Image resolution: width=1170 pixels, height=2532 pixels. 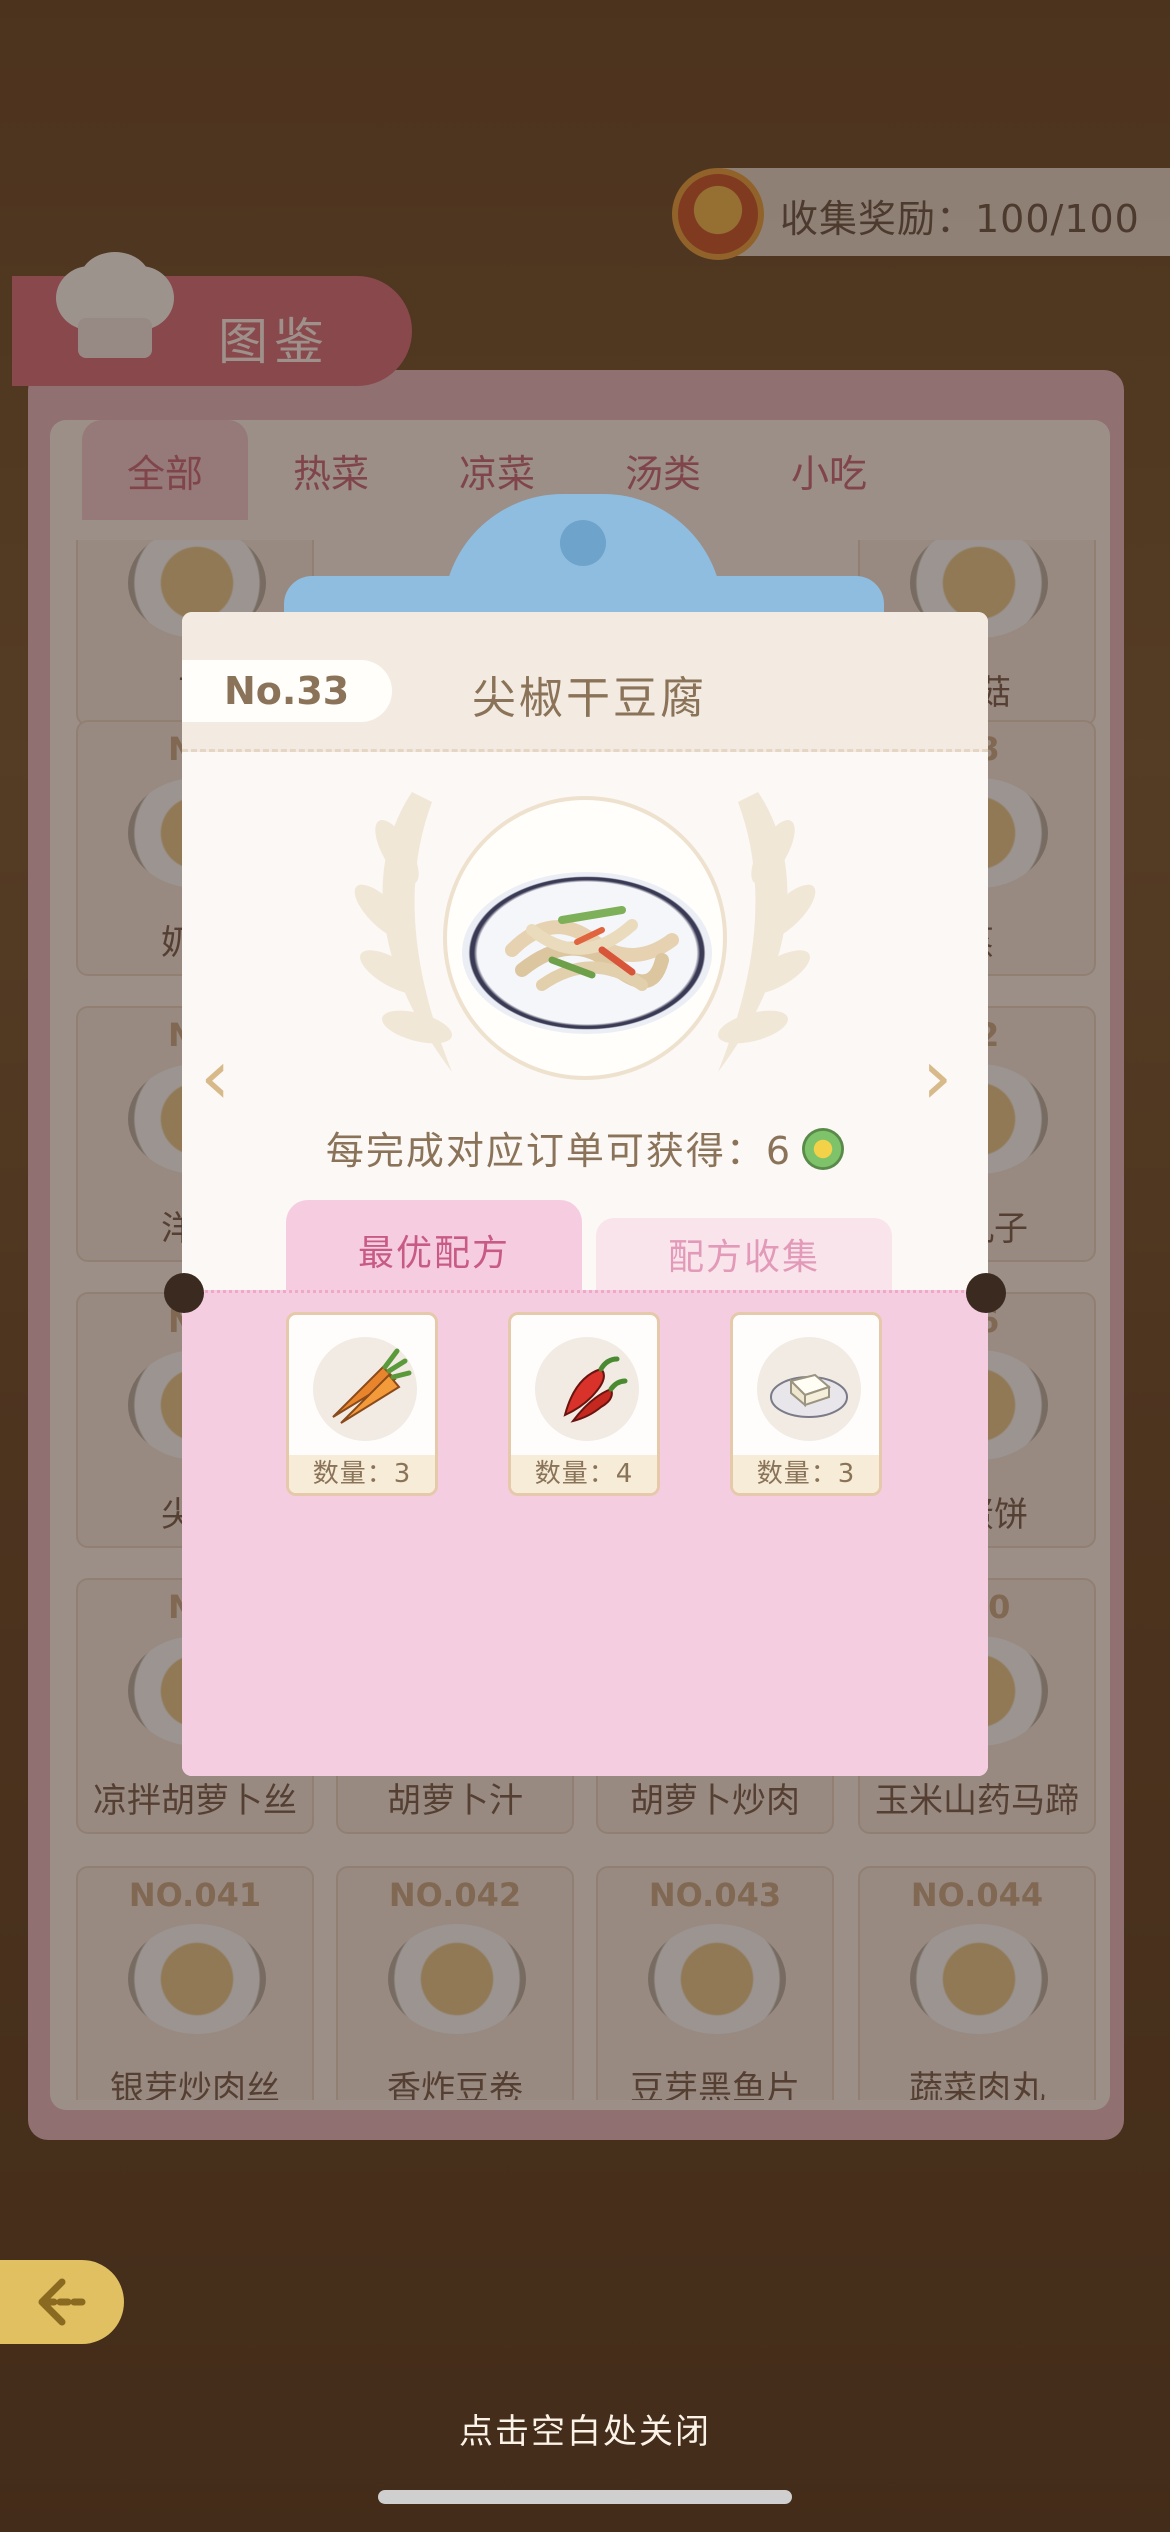 What do you see at coordinates (595, 1389) in the screenshot?
I see `chili-icon` at bounding box center [595, 1389].